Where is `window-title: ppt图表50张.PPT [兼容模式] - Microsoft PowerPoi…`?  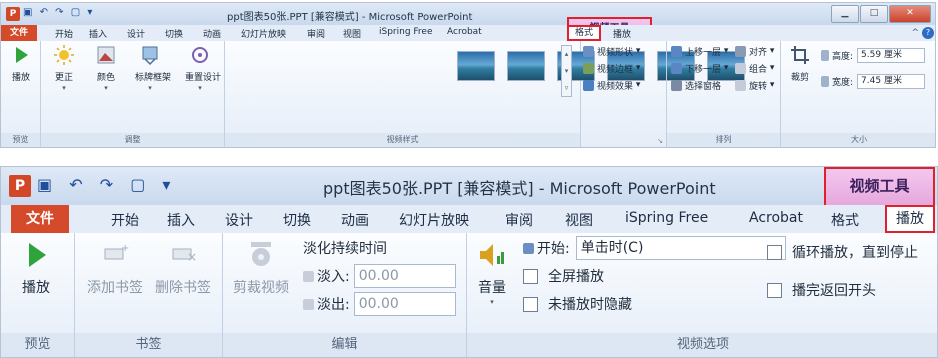 window-title: ppt图表50张.PPT [兼容模式] - Microsoft PowerPoi… is located at coordinates (519, 188).